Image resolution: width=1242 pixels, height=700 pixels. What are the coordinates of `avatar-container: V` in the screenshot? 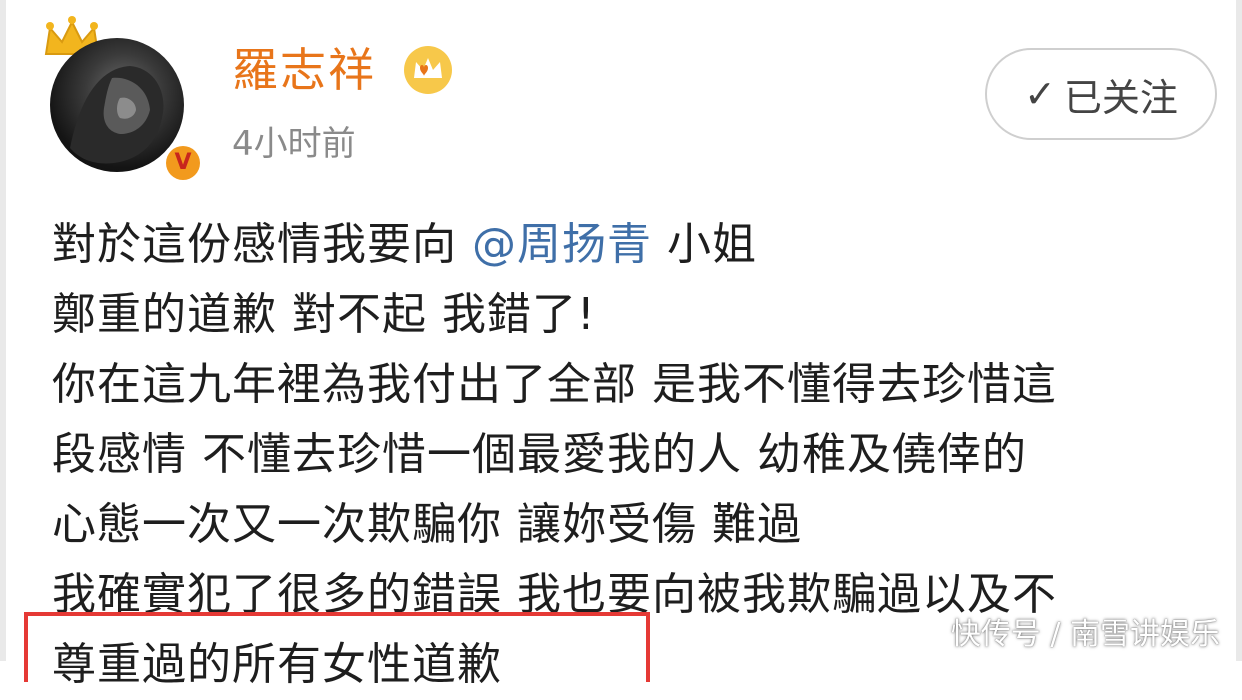 It's located at (122, 99).